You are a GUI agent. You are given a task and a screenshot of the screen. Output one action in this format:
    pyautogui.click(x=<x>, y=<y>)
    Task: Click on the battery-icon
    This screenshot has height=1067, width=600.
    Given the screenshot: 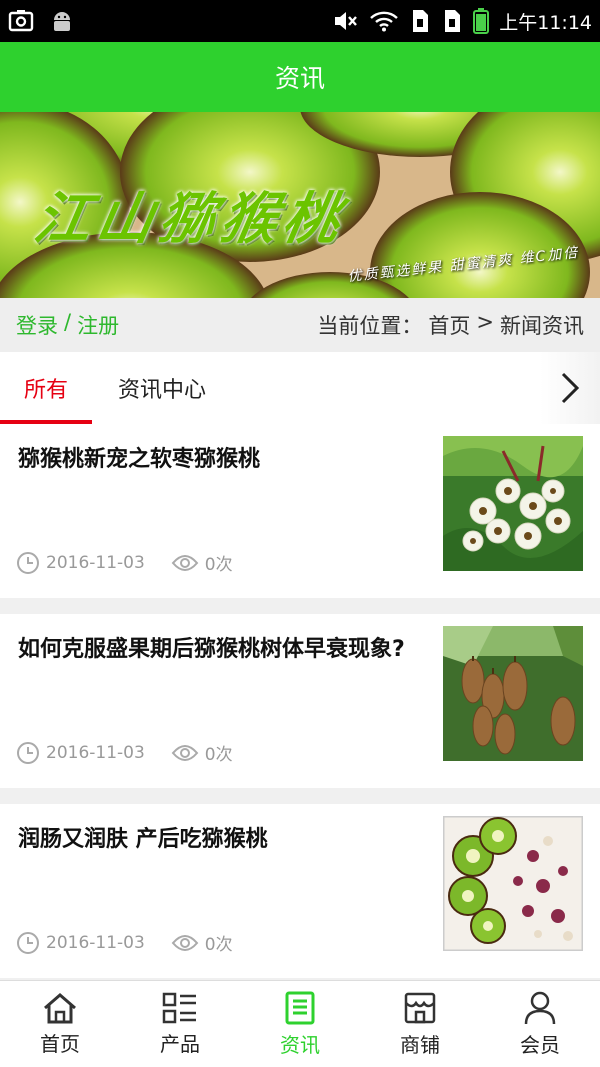 What is the action you would take?
    pyautogui.click(x=481, y=21)
    